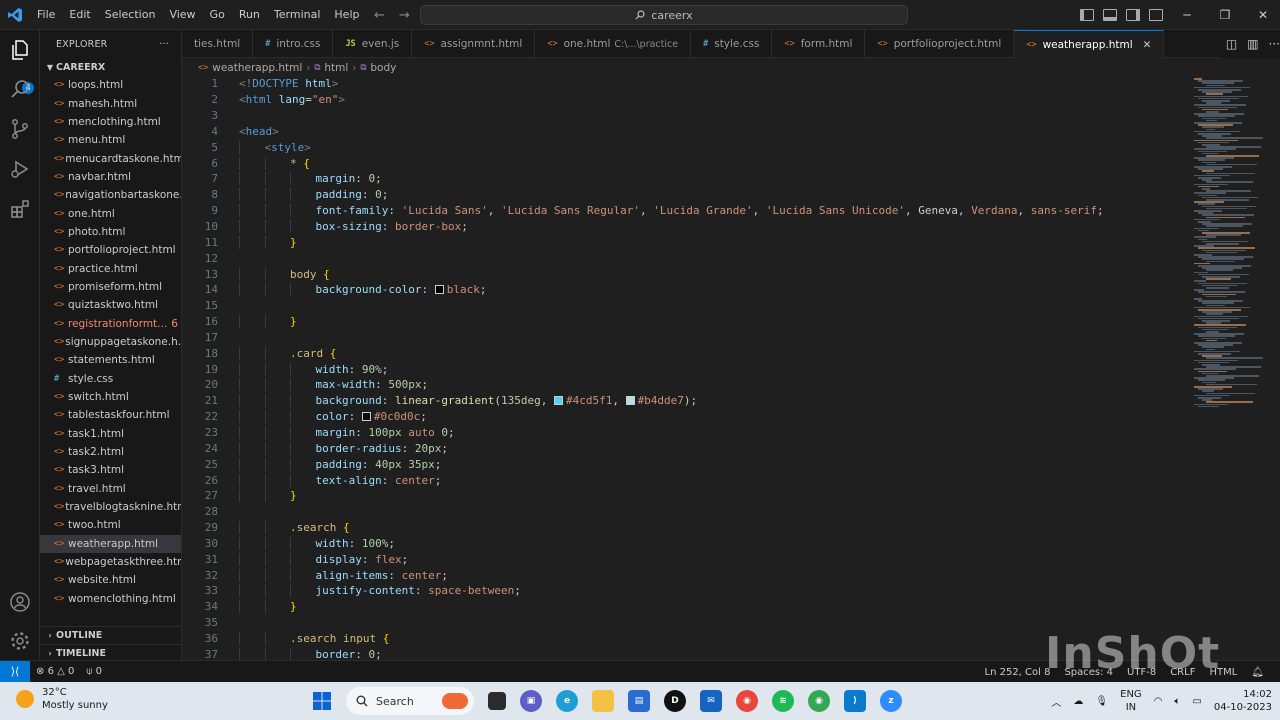 Image resolution: width=1280 pixels, height=720 pixels. Describe the element at coordinates (1252, 44) in the screenshot. I see `split-editor-icon: ▥` at that location.